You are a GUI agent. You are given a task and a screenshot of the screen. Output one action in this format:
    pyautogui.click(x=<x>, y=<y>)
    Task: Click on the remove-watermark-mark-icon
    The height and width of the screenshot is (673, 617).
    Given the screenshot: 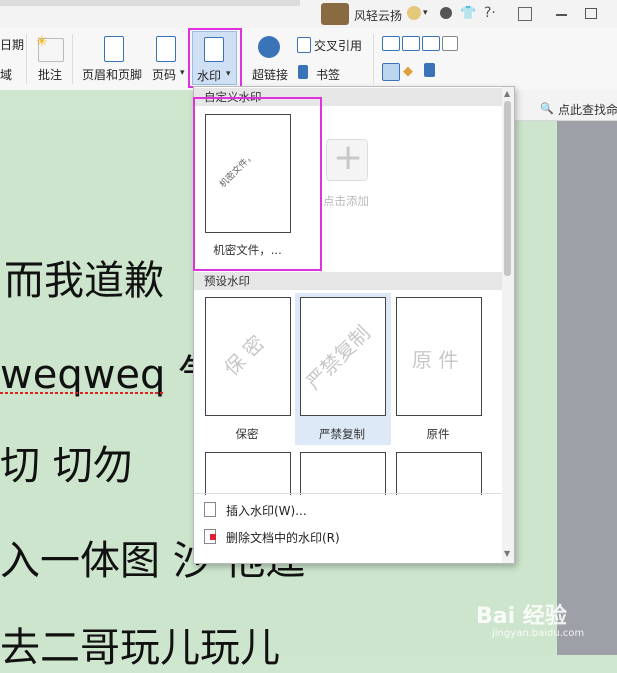 What is the action you would take?
    pyautogui.click(x=213, y=537)
    